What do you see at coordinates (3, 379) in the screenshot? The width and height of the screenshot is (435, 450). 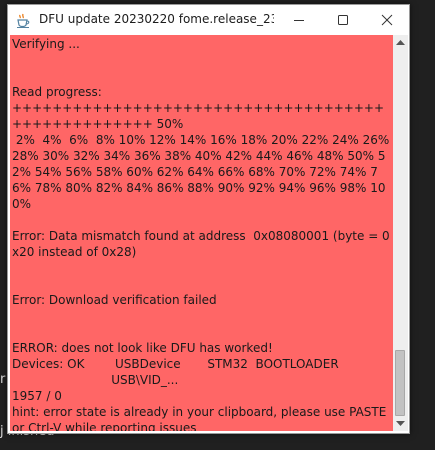 I see `background-text-line: r` at bounding box center [3, 379].